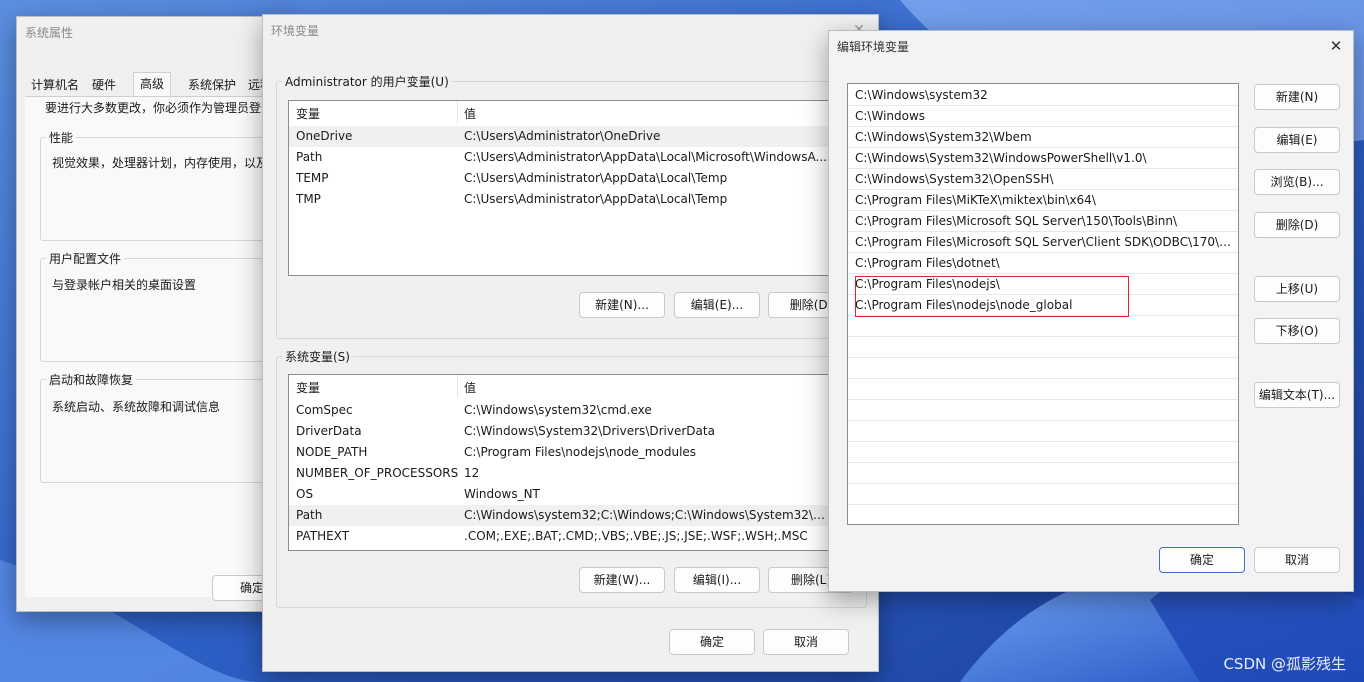 The height and width of the screenshot is (682, 1364). I want to click on move-up-button: 上移(U), so click(1297, 289).